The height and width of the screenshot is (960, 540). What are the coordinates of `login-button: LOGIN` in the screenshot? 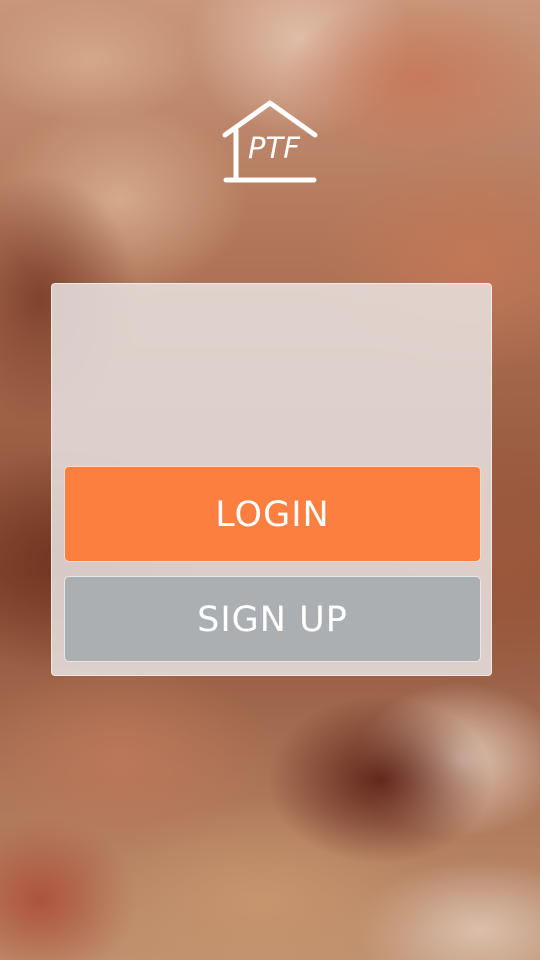 It's located at (272, 514).